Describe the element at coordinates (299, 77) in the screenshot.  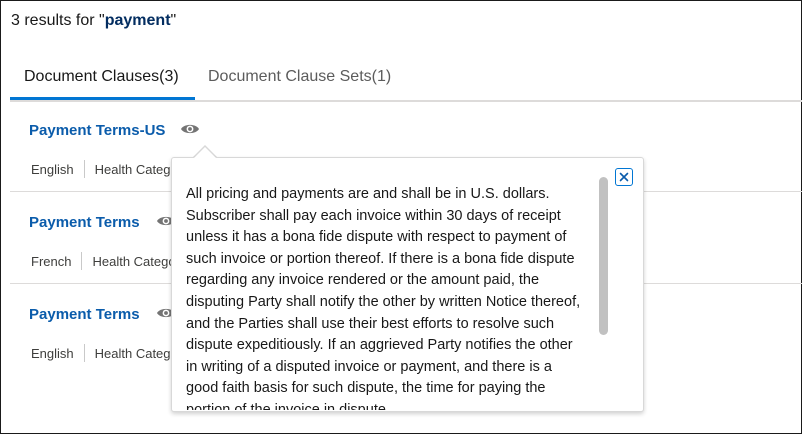
I see `tab-document-clause-sets: Document Clause Sets(1)` at that location.